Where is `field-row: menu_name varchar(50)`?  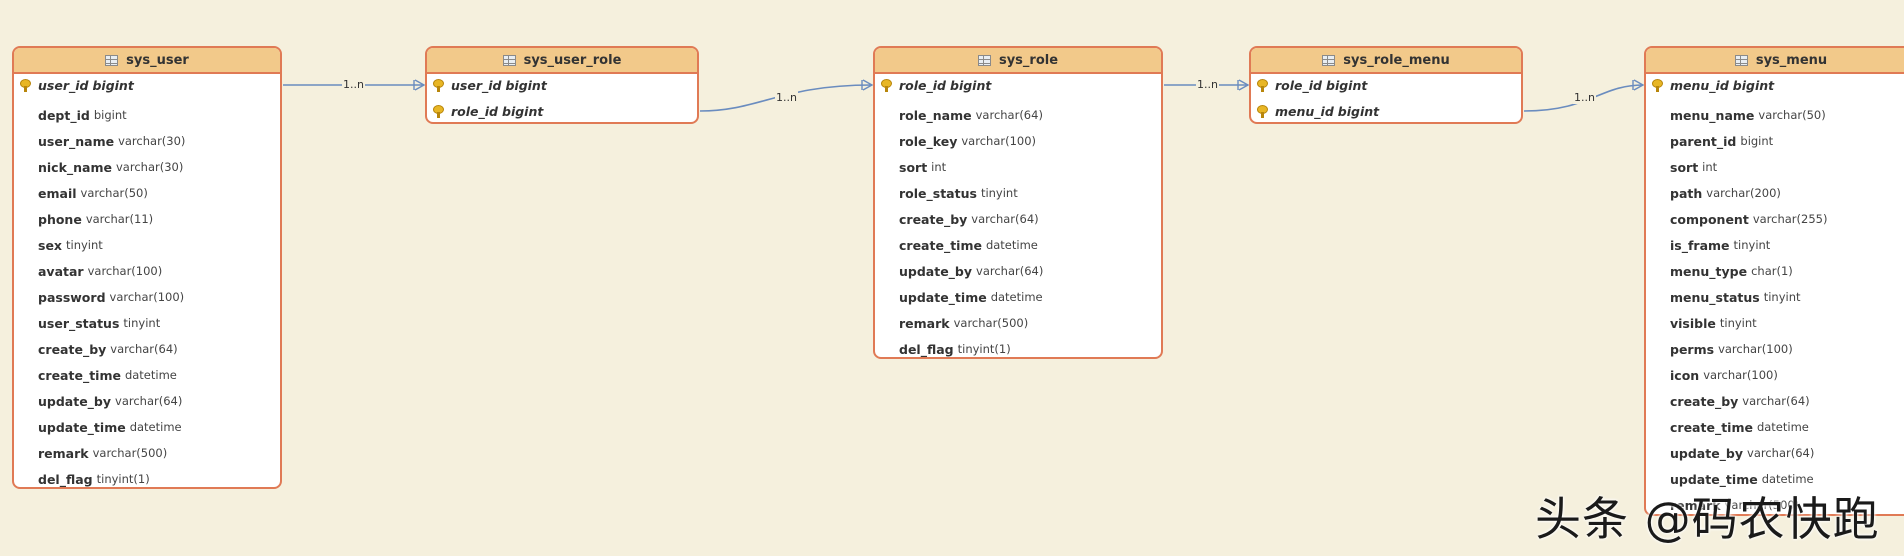
field-row: menu_name varchar(50) is located at coordinates (1775, 115).